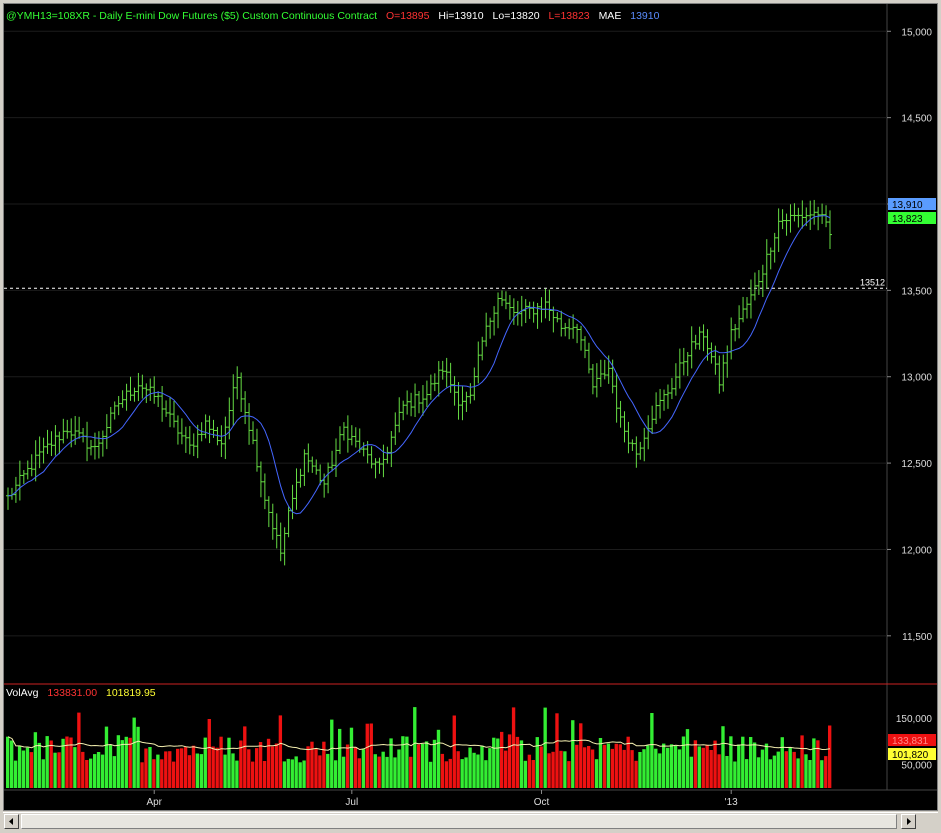 The width and height of the screenshot is (941, 833). Describe the element at coordinates (907, 205) in the screenshot. I see `mae-badge-text: 13,910` at that location.